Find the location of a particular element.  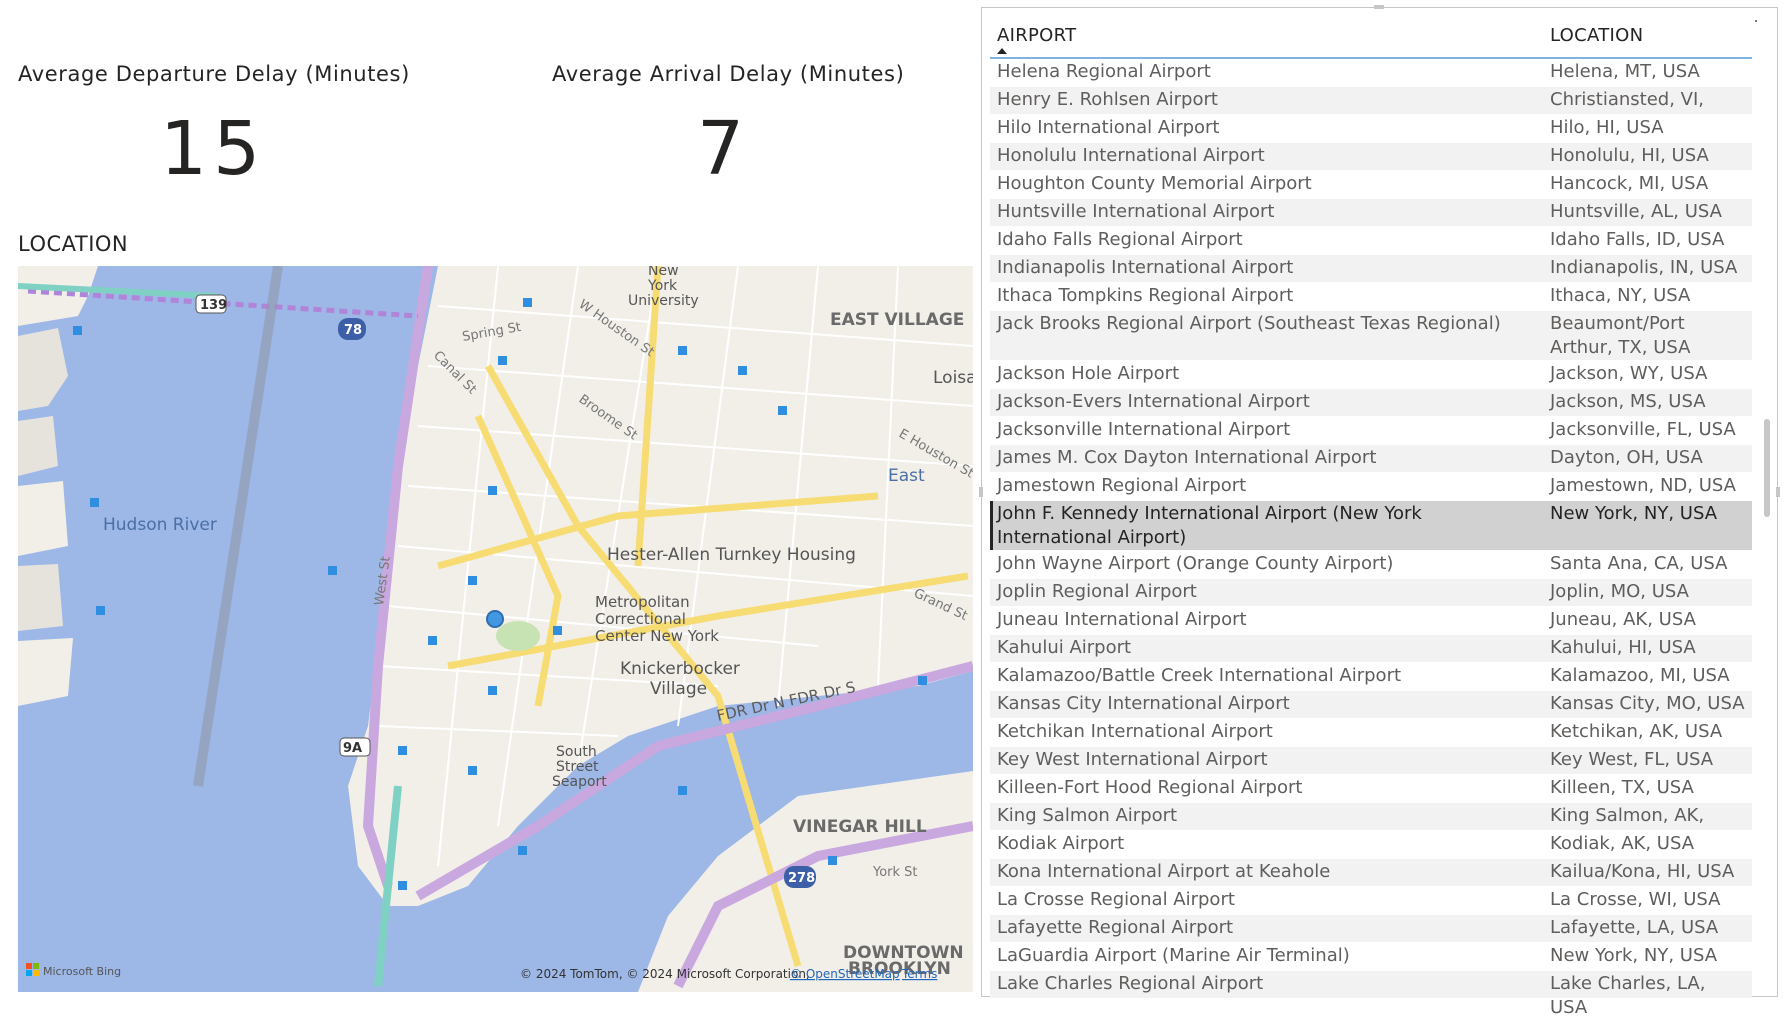

cell-location: Jacksonville, FL, USA is located at coordinates (1643, 429).